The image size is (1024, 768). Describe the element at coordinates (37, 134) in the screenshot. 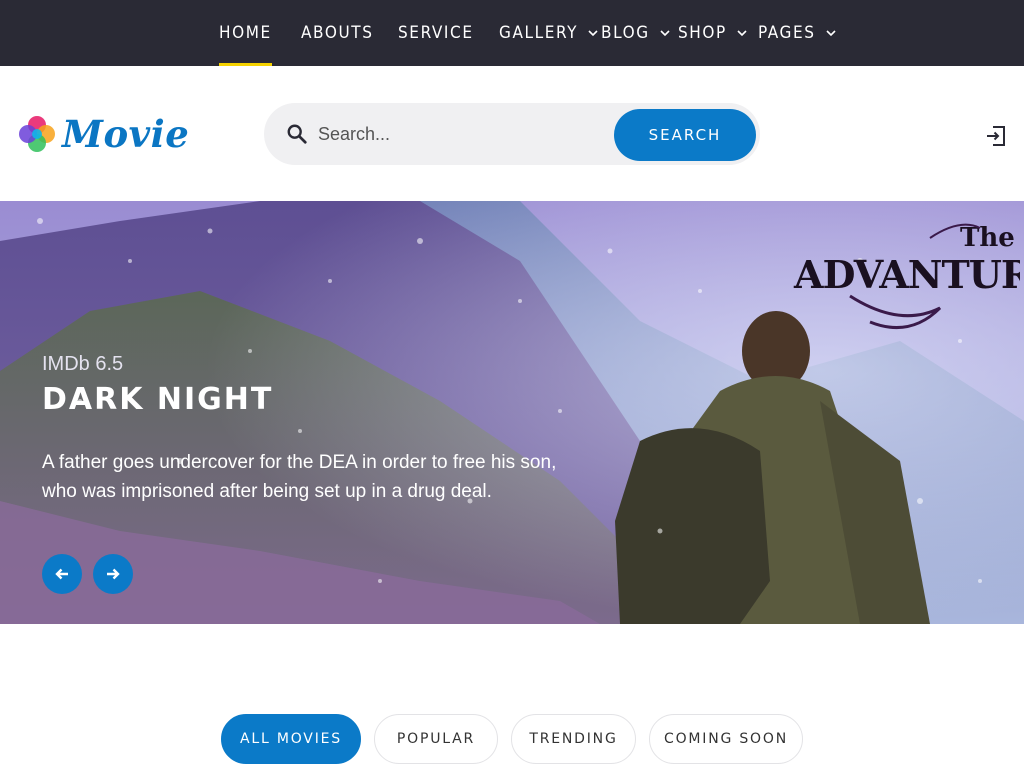

I see `logo-icon` at that location.